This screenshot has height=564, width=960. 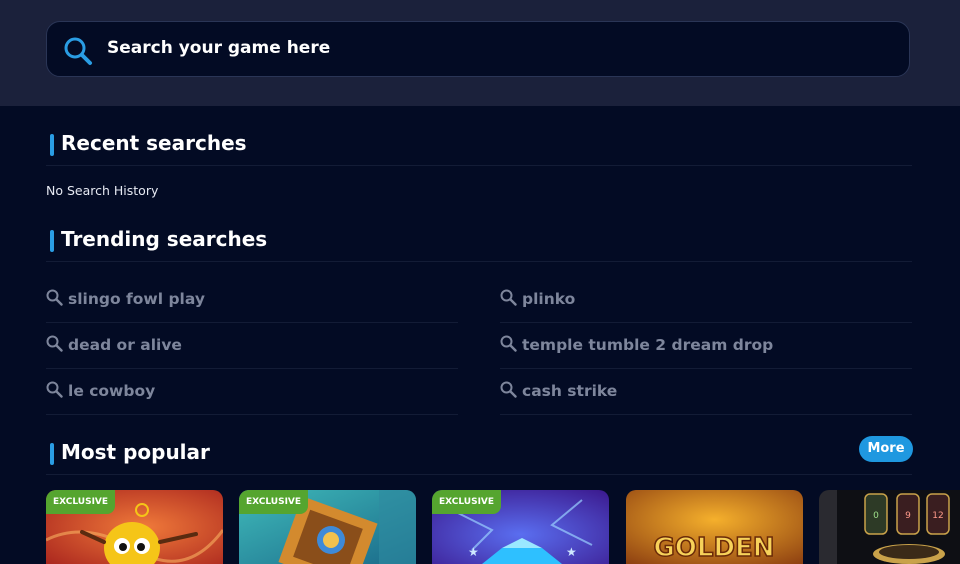 I want to click on trending-item: le cowboy, so click(x=252, y=391).